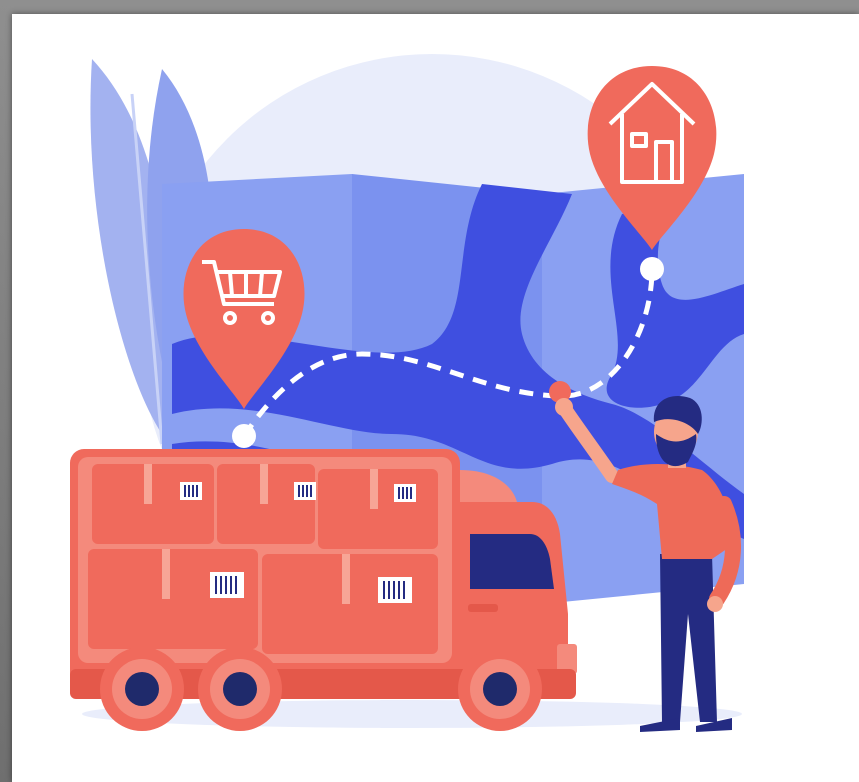 This screenshot has width=859, height=782. Describe the element at coordinates (244, 436) in the screenshot. I see `route-start-dot` at that location.